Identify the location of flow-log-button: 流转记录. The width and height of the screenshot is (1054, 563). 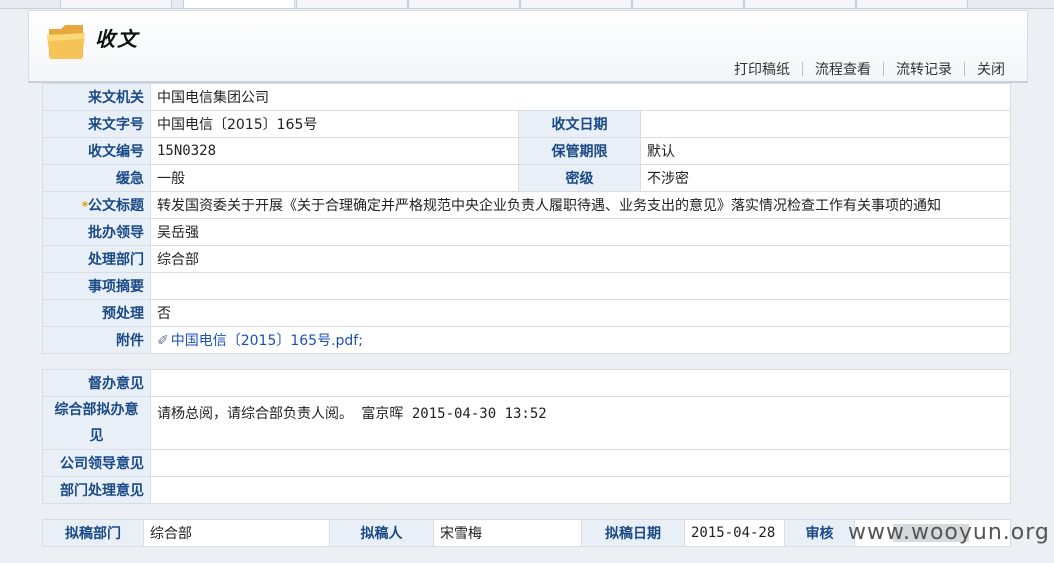
(924, 69).